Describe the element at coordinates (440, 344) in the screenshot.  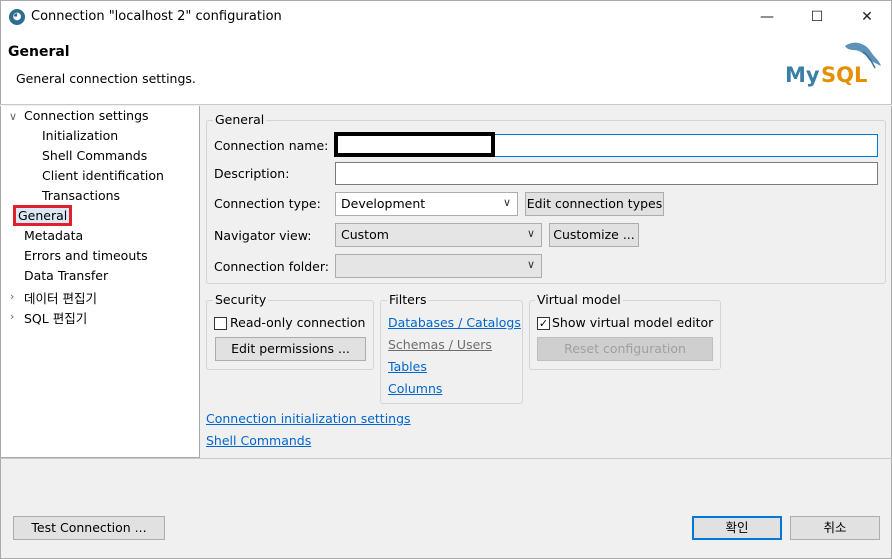
I see `filter-schemas-link: Schemas / Users` at that location.